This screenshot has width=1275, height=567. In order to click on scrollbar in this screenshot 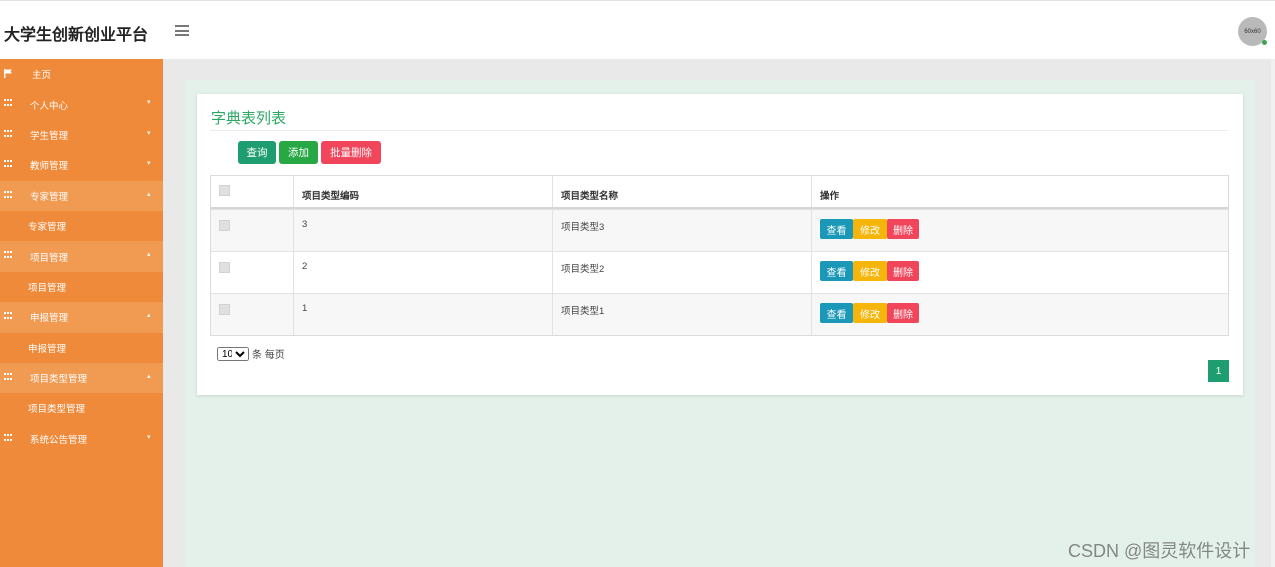, I will do `click(1273, 313)`.